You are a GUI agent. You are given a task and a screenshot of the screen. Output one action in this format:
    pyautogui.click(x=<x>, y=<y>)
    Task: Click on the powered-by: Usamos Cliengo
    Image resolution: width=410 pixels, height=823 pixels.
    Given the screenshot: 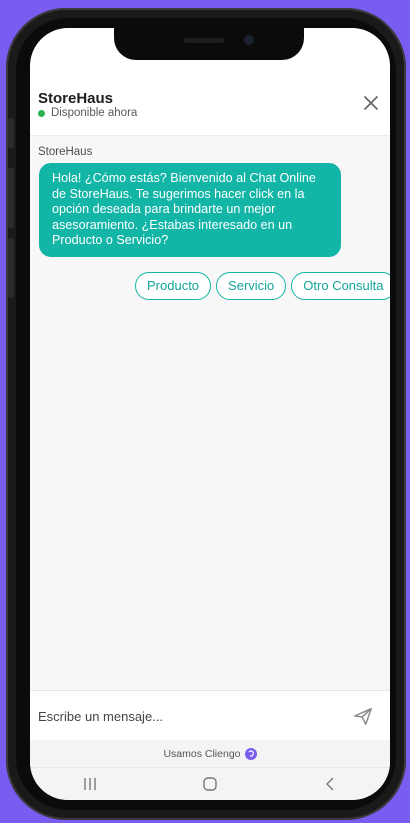 What is the action you would take?
    pyautogui.click(x=210, y=753)
    